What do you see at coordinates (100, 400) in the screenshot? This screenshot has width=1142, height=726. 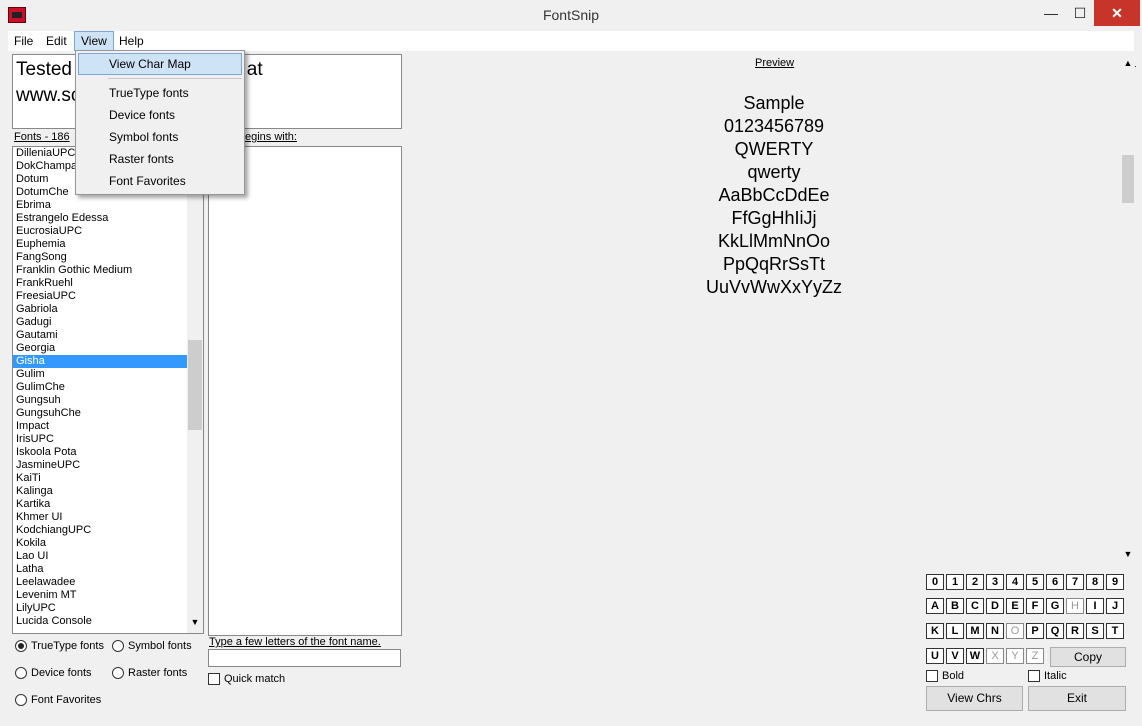 I see `font-list-item: Gungsuh` at bounding box center [100, 400].